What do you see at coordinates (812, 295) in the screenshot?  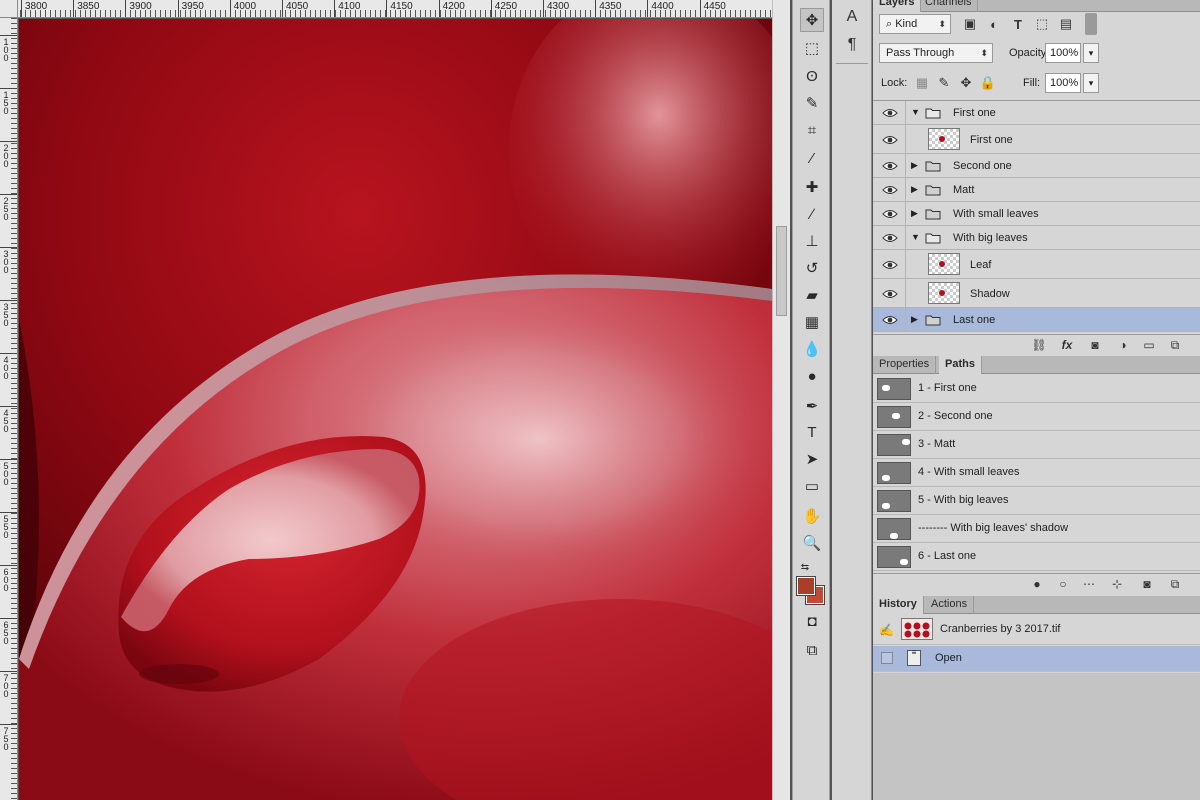 I see `eraser-tool-icon: ▰` at bounding box center [812, 295].